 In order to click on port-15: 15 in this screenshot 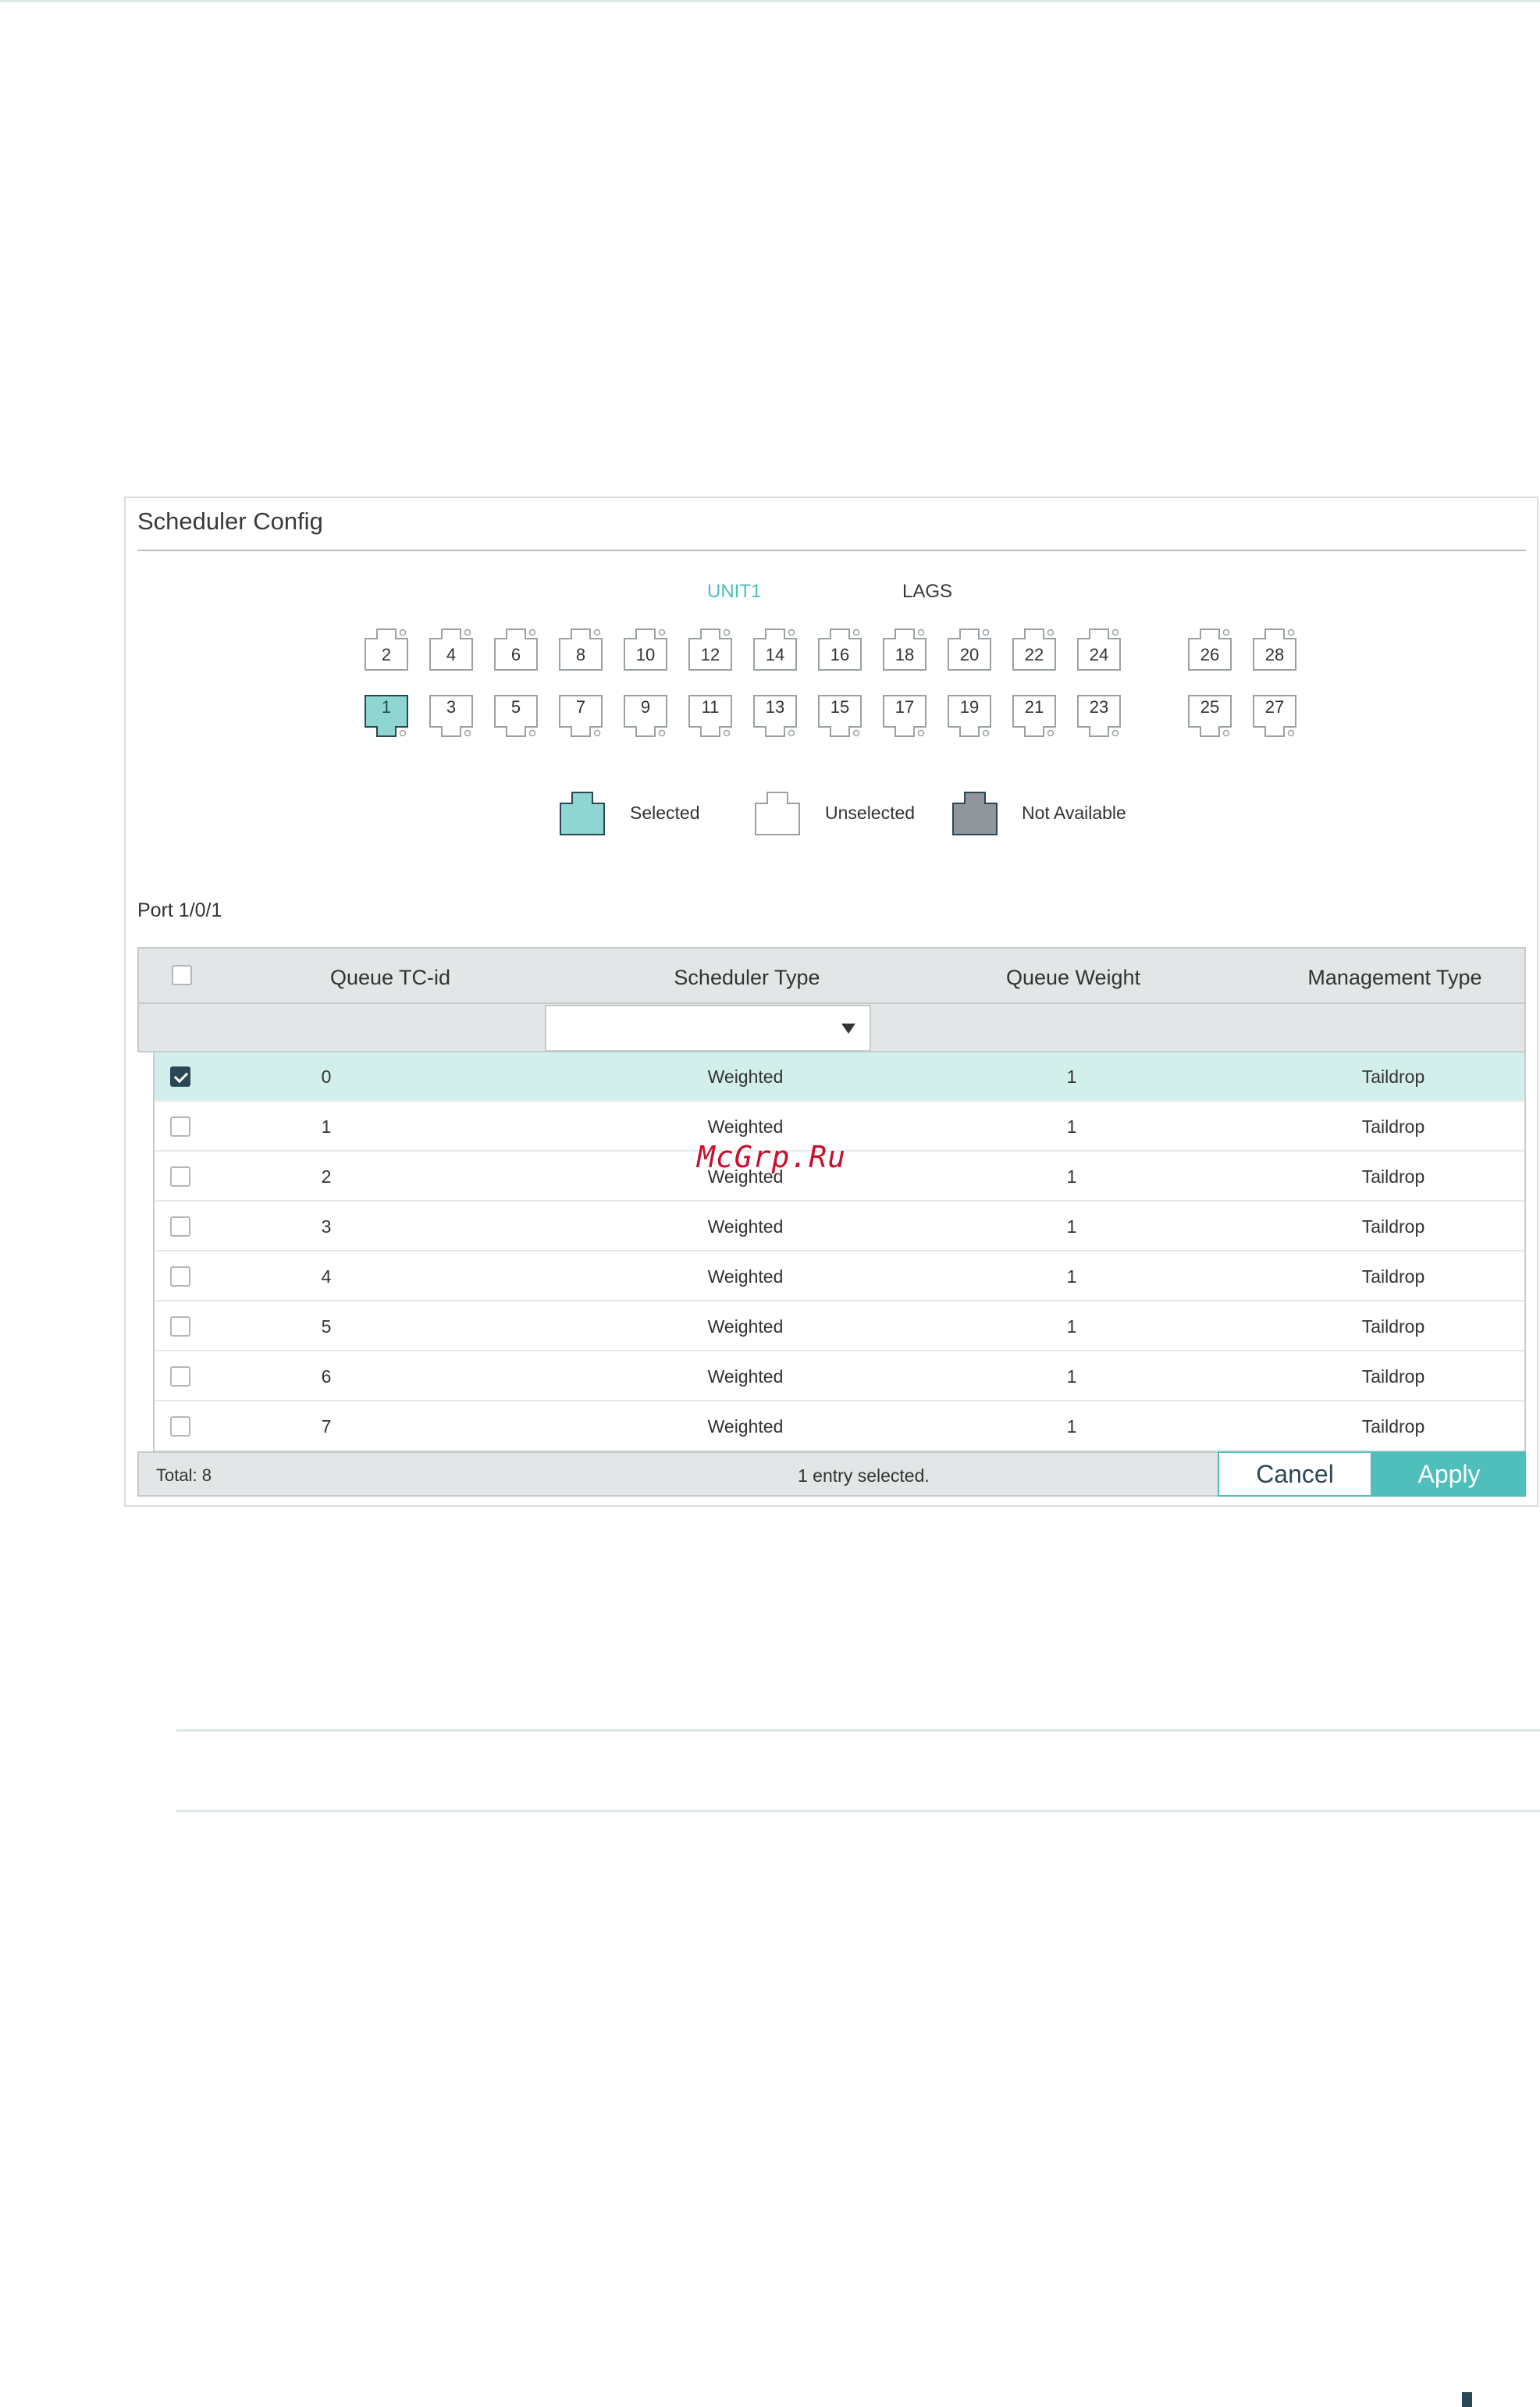, I will do `click(839, 716)`.